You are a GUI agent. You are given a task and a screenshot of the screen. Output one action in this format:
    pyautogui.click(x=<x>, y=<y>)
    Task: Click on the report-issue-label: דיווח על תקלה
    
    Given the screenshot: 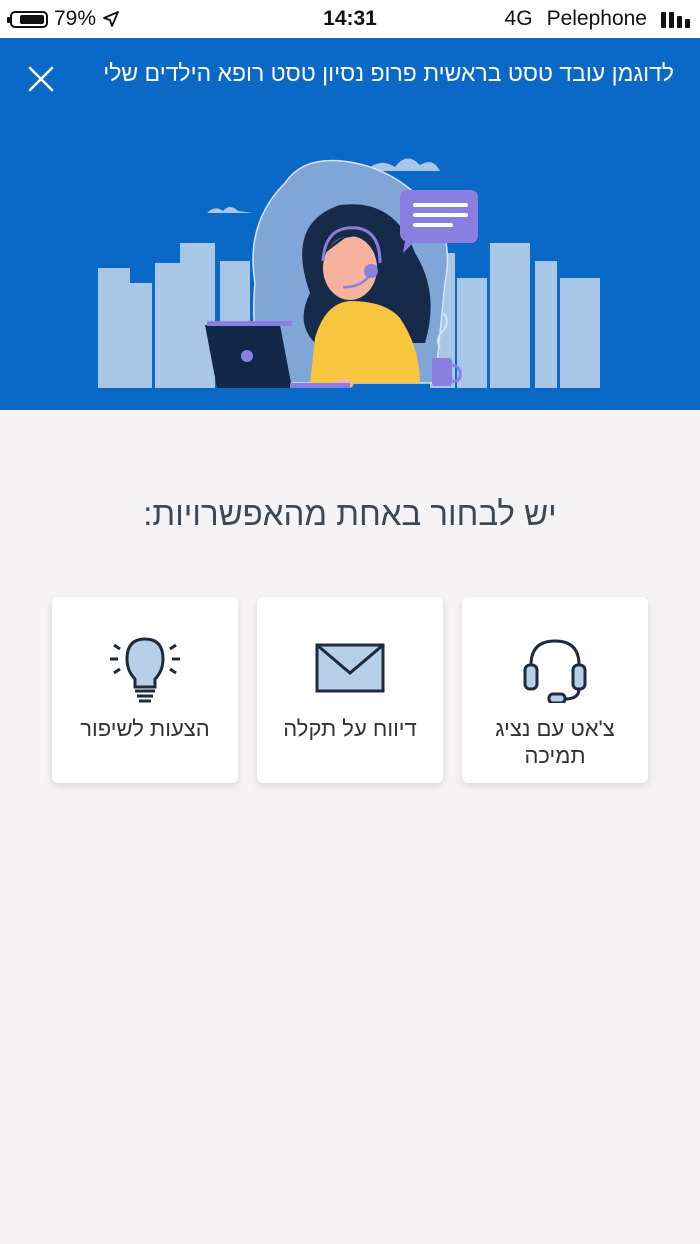 What is the action you would take?
    pyautogui.click(x=350, y=728)
    